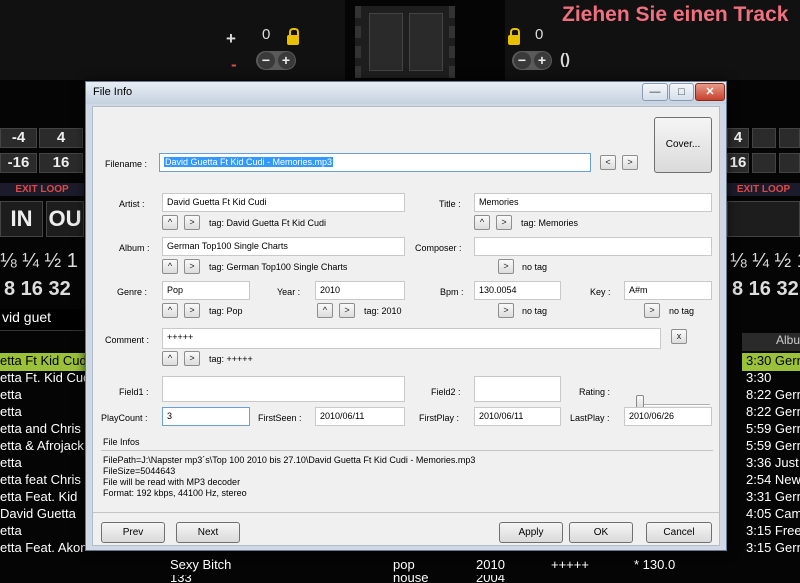  What do you see at coordinates (347, 310) in the screenshot?
I see `year-copy-arrow: >` at bounding box center [347, 310].